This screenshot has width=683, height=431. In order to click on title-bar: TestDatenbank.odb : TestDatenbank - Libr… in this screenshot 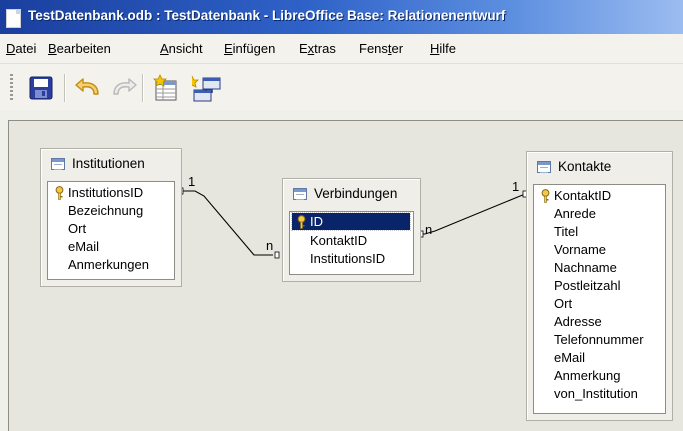, I will do `click(341, 17)`.